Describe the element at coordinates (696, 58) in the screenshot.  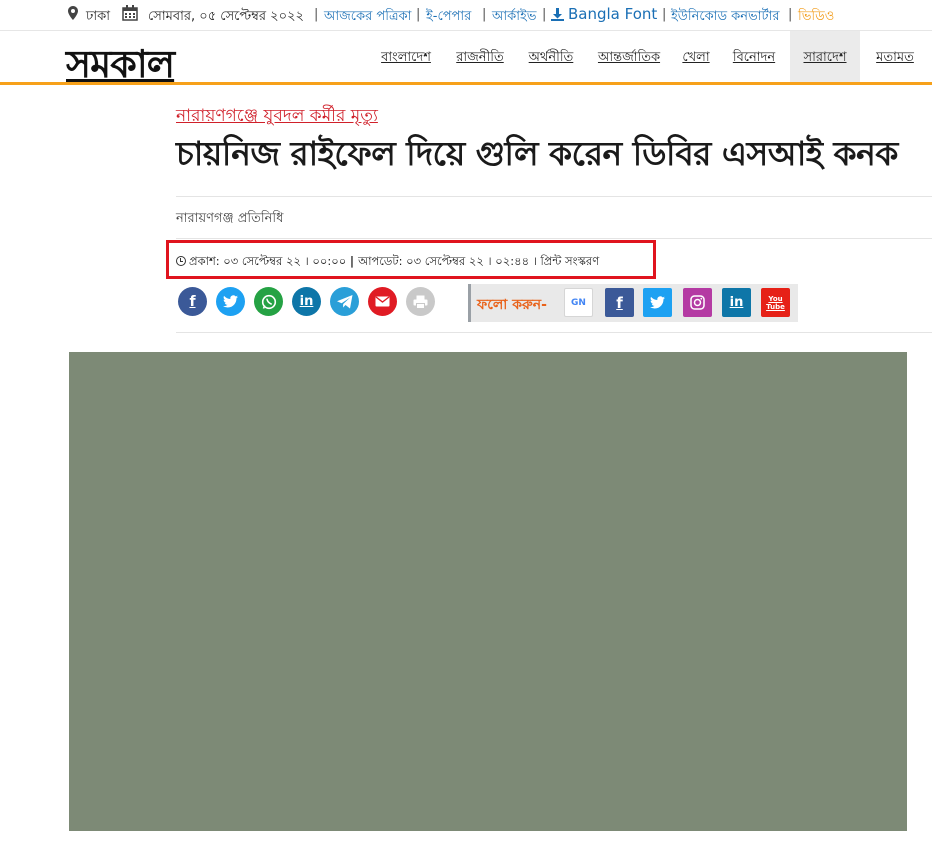
I see `nav-sports: খেলা` at that location.